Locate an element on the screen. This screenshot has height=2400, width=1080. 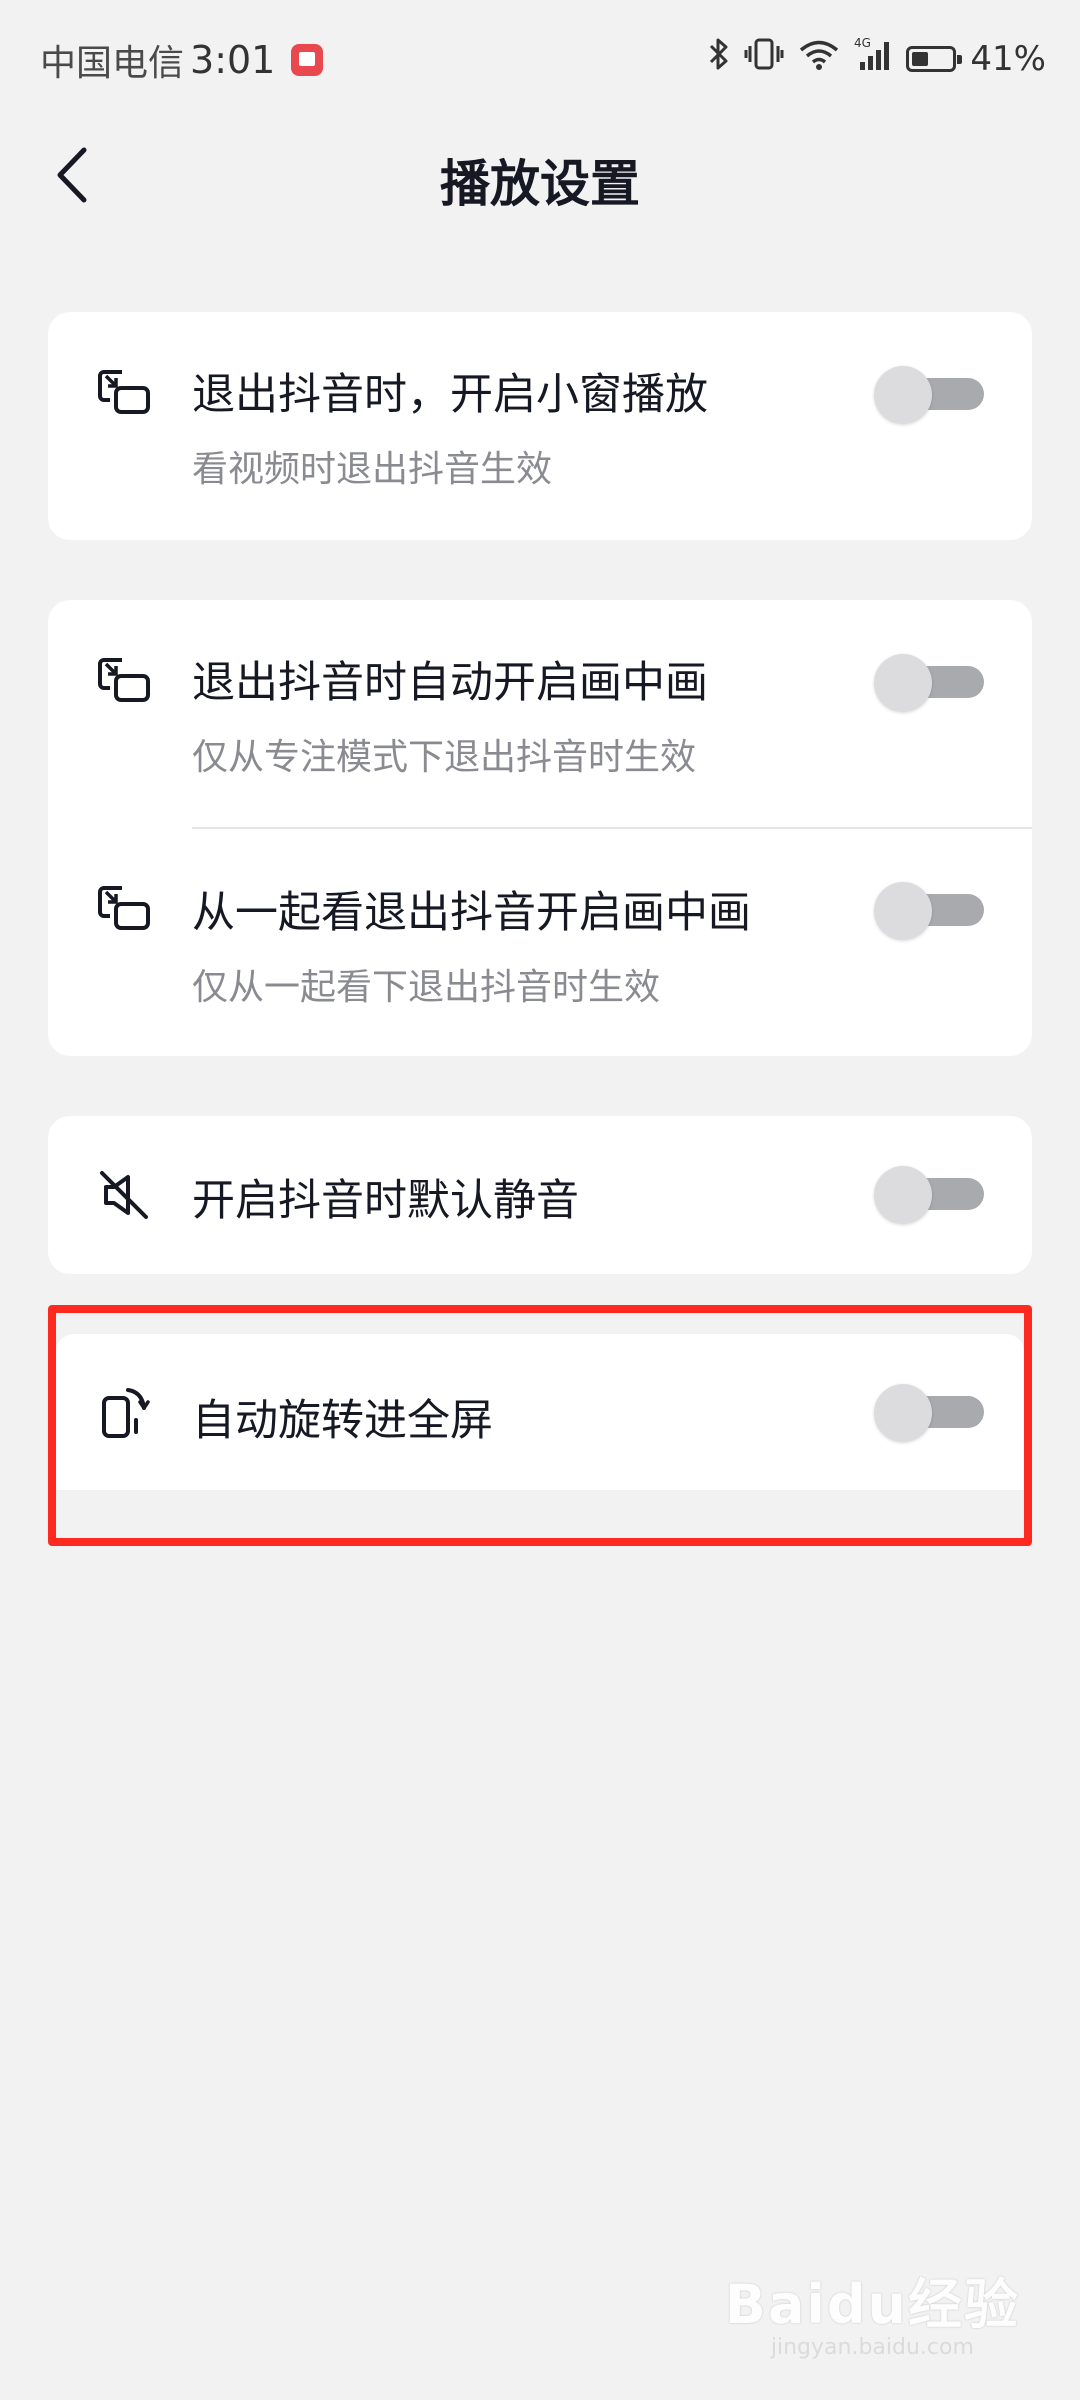
setting-row-default-mute: 开启抖音时默认静音 is located at coordinates (540, 1195).